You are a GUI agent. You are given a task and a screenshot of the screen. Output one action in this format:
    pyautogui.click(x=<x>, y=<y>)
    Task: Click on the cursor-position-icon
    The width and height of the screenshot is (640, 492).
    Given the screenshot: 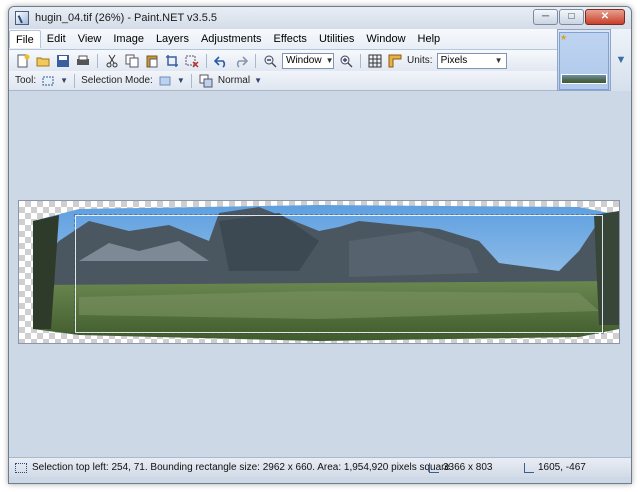 What is the action you would take?
    pyautogui.click(x=529, y=467)
    